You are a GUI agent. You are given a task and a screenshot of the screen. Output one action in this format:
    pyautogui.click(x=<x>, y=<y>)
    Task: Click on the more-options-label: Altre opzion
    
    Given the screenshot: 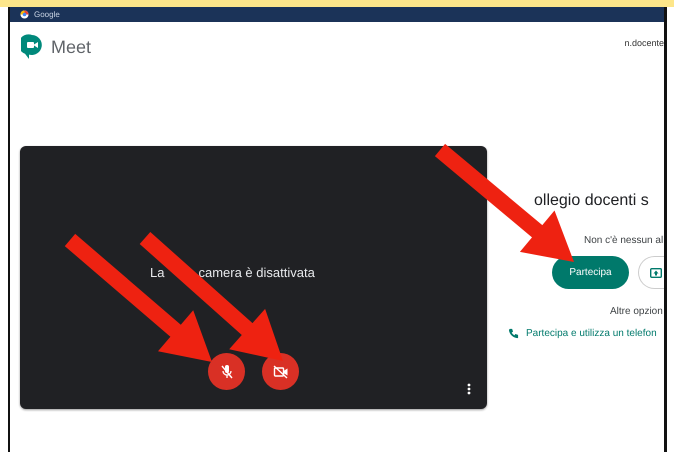 What is the action you would take?
    pyautogui.click(x=636, y=311)
    